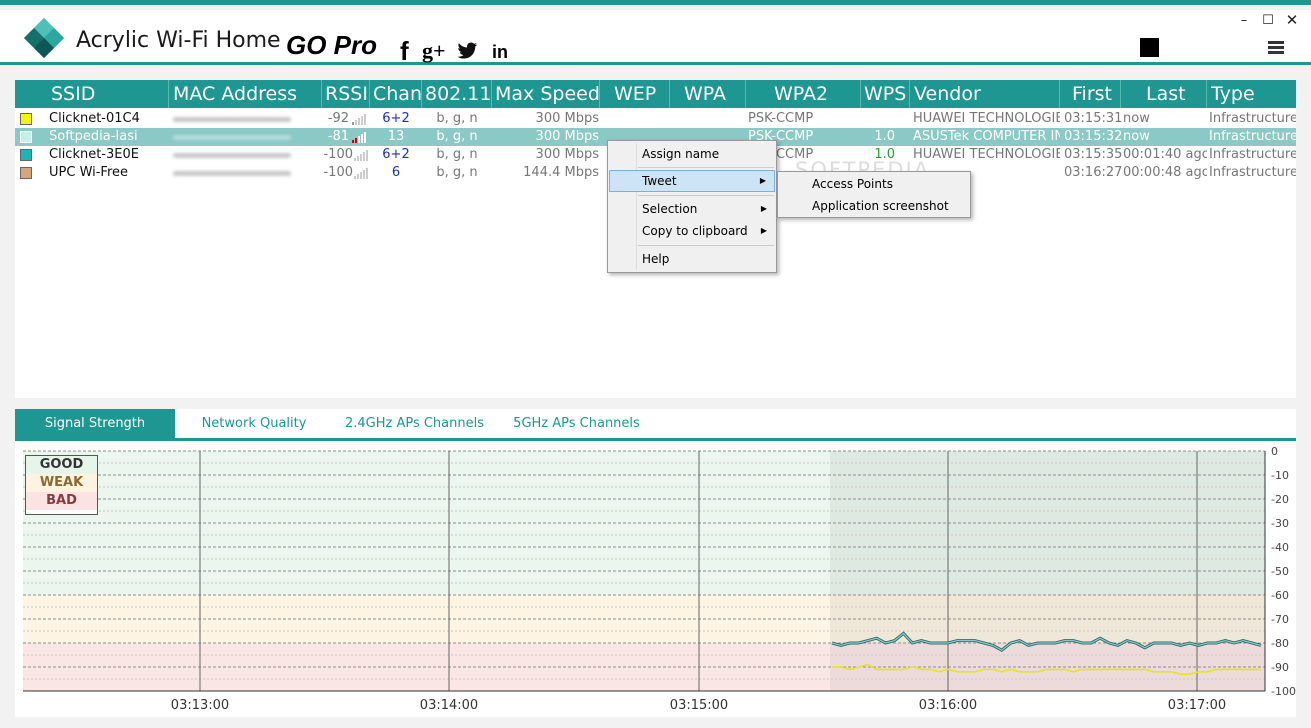  What do you see at coordinates (396, 118) in the screenshot?
I see `channel-cell: 6+2` at bounding box center [396, 118].